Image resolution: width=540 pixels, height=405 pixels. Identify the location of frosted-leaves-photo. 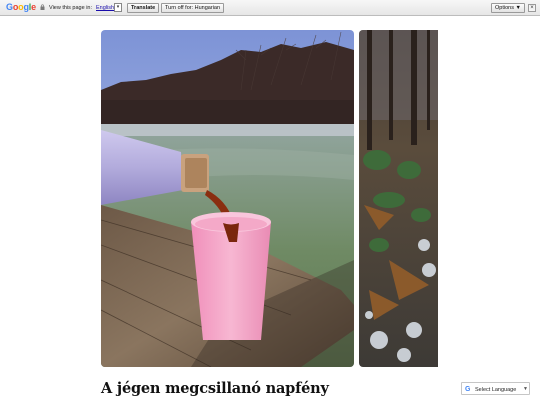
(398, 198).